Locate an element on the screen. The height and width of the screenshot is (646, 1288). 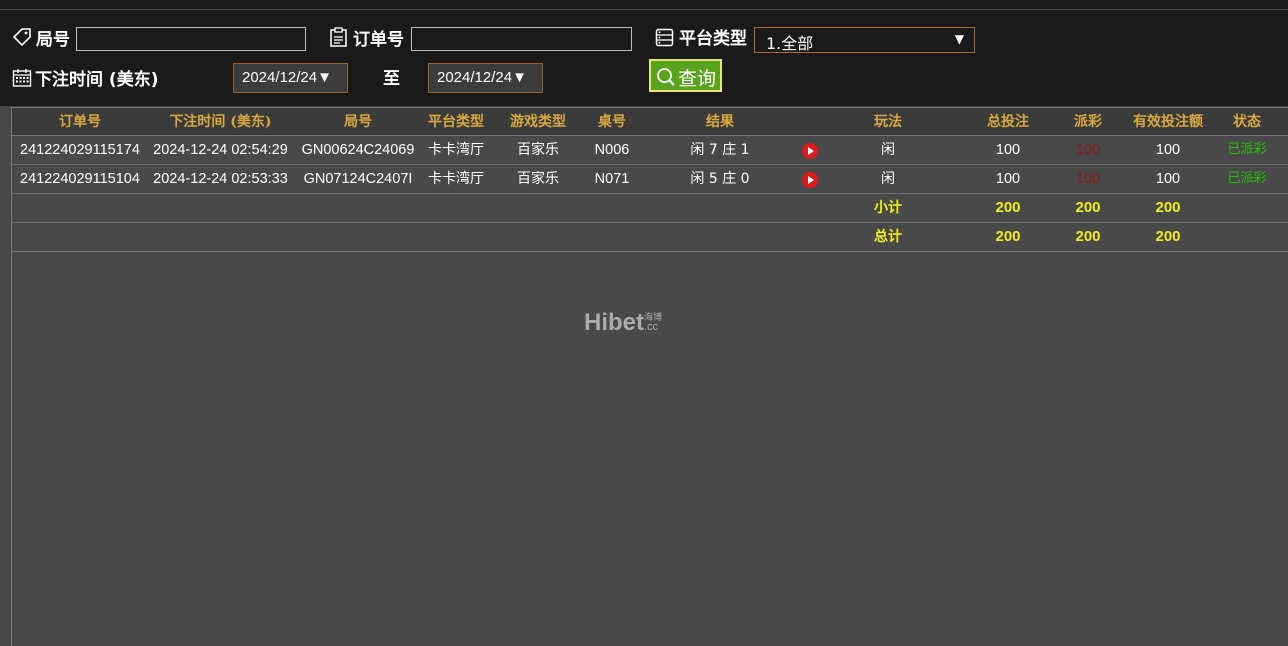
subtotal-valid-bet: 200 is located at coordinates (1168, 207).